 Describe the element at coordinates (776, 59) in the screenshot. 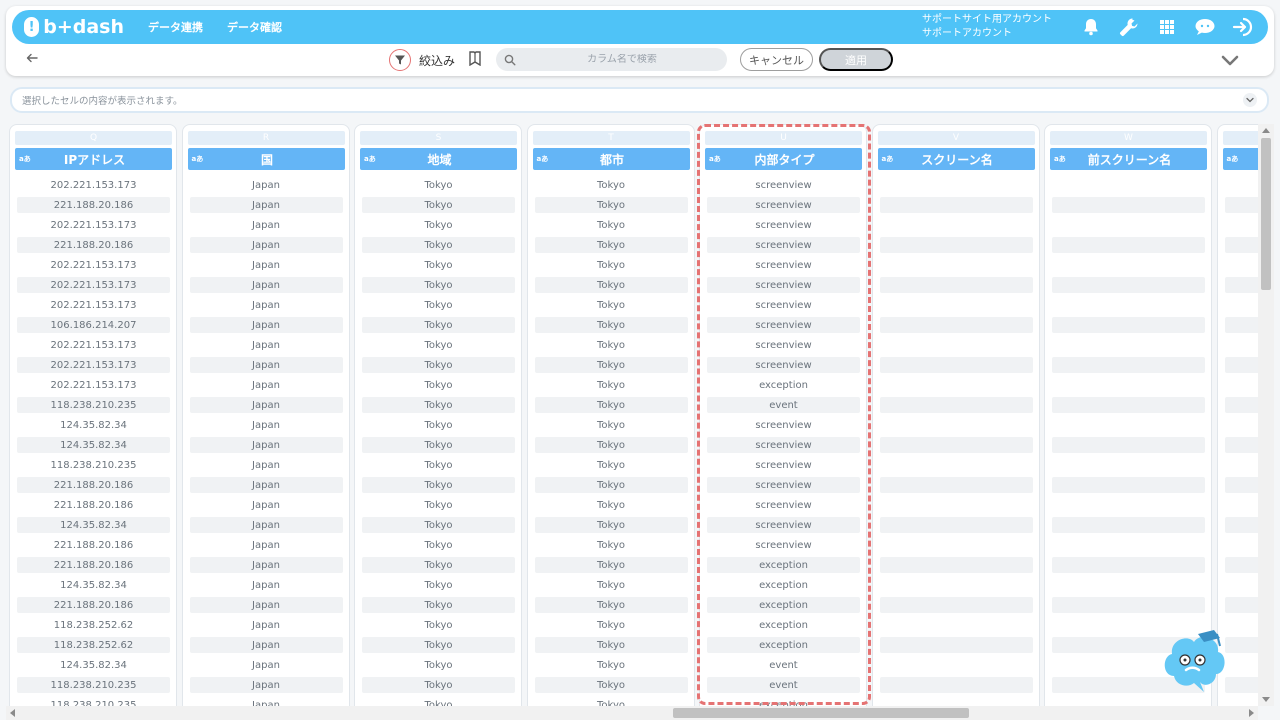

I see `cancel-button: キャンセル` at that location.